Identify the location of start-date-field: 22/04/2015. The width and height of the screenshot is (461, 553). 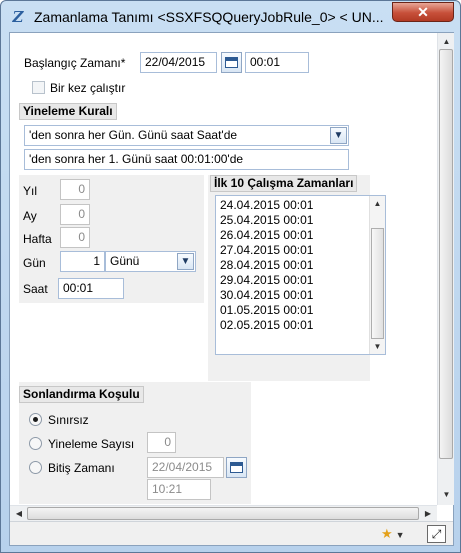
(178, 62).